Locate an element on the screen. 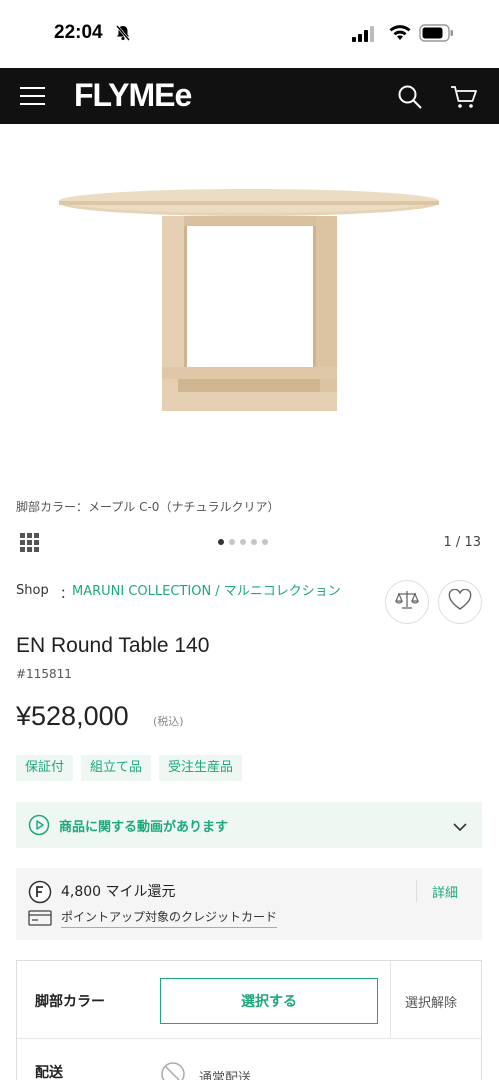 The height and width of the screenshot is (1080, 499). prohibited-icon is located at coordinates (173, 1070).